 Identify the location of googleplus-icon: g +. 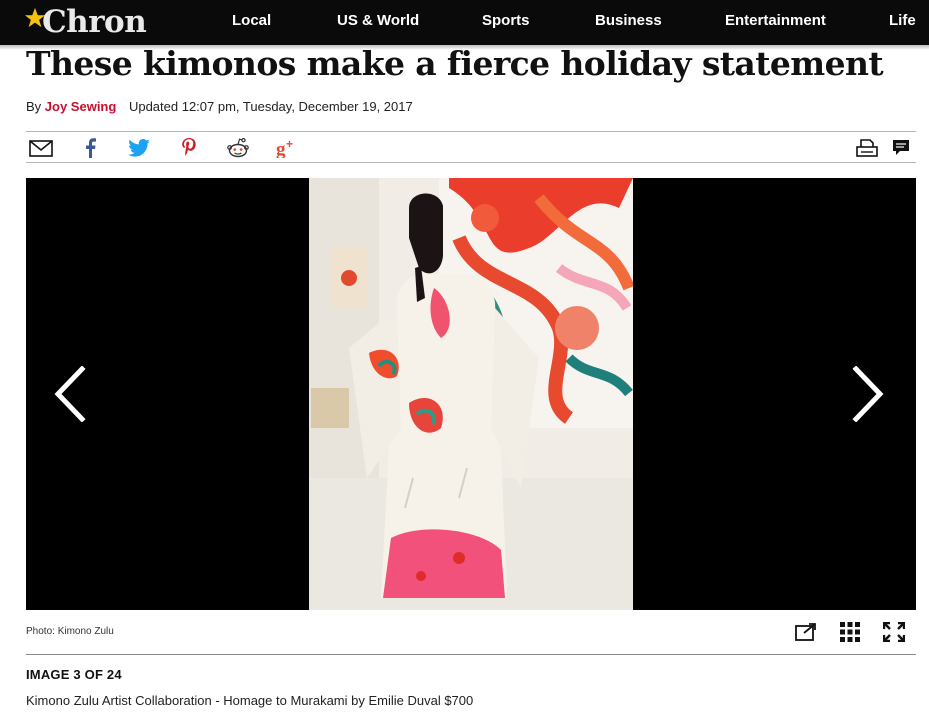
(287, 148).